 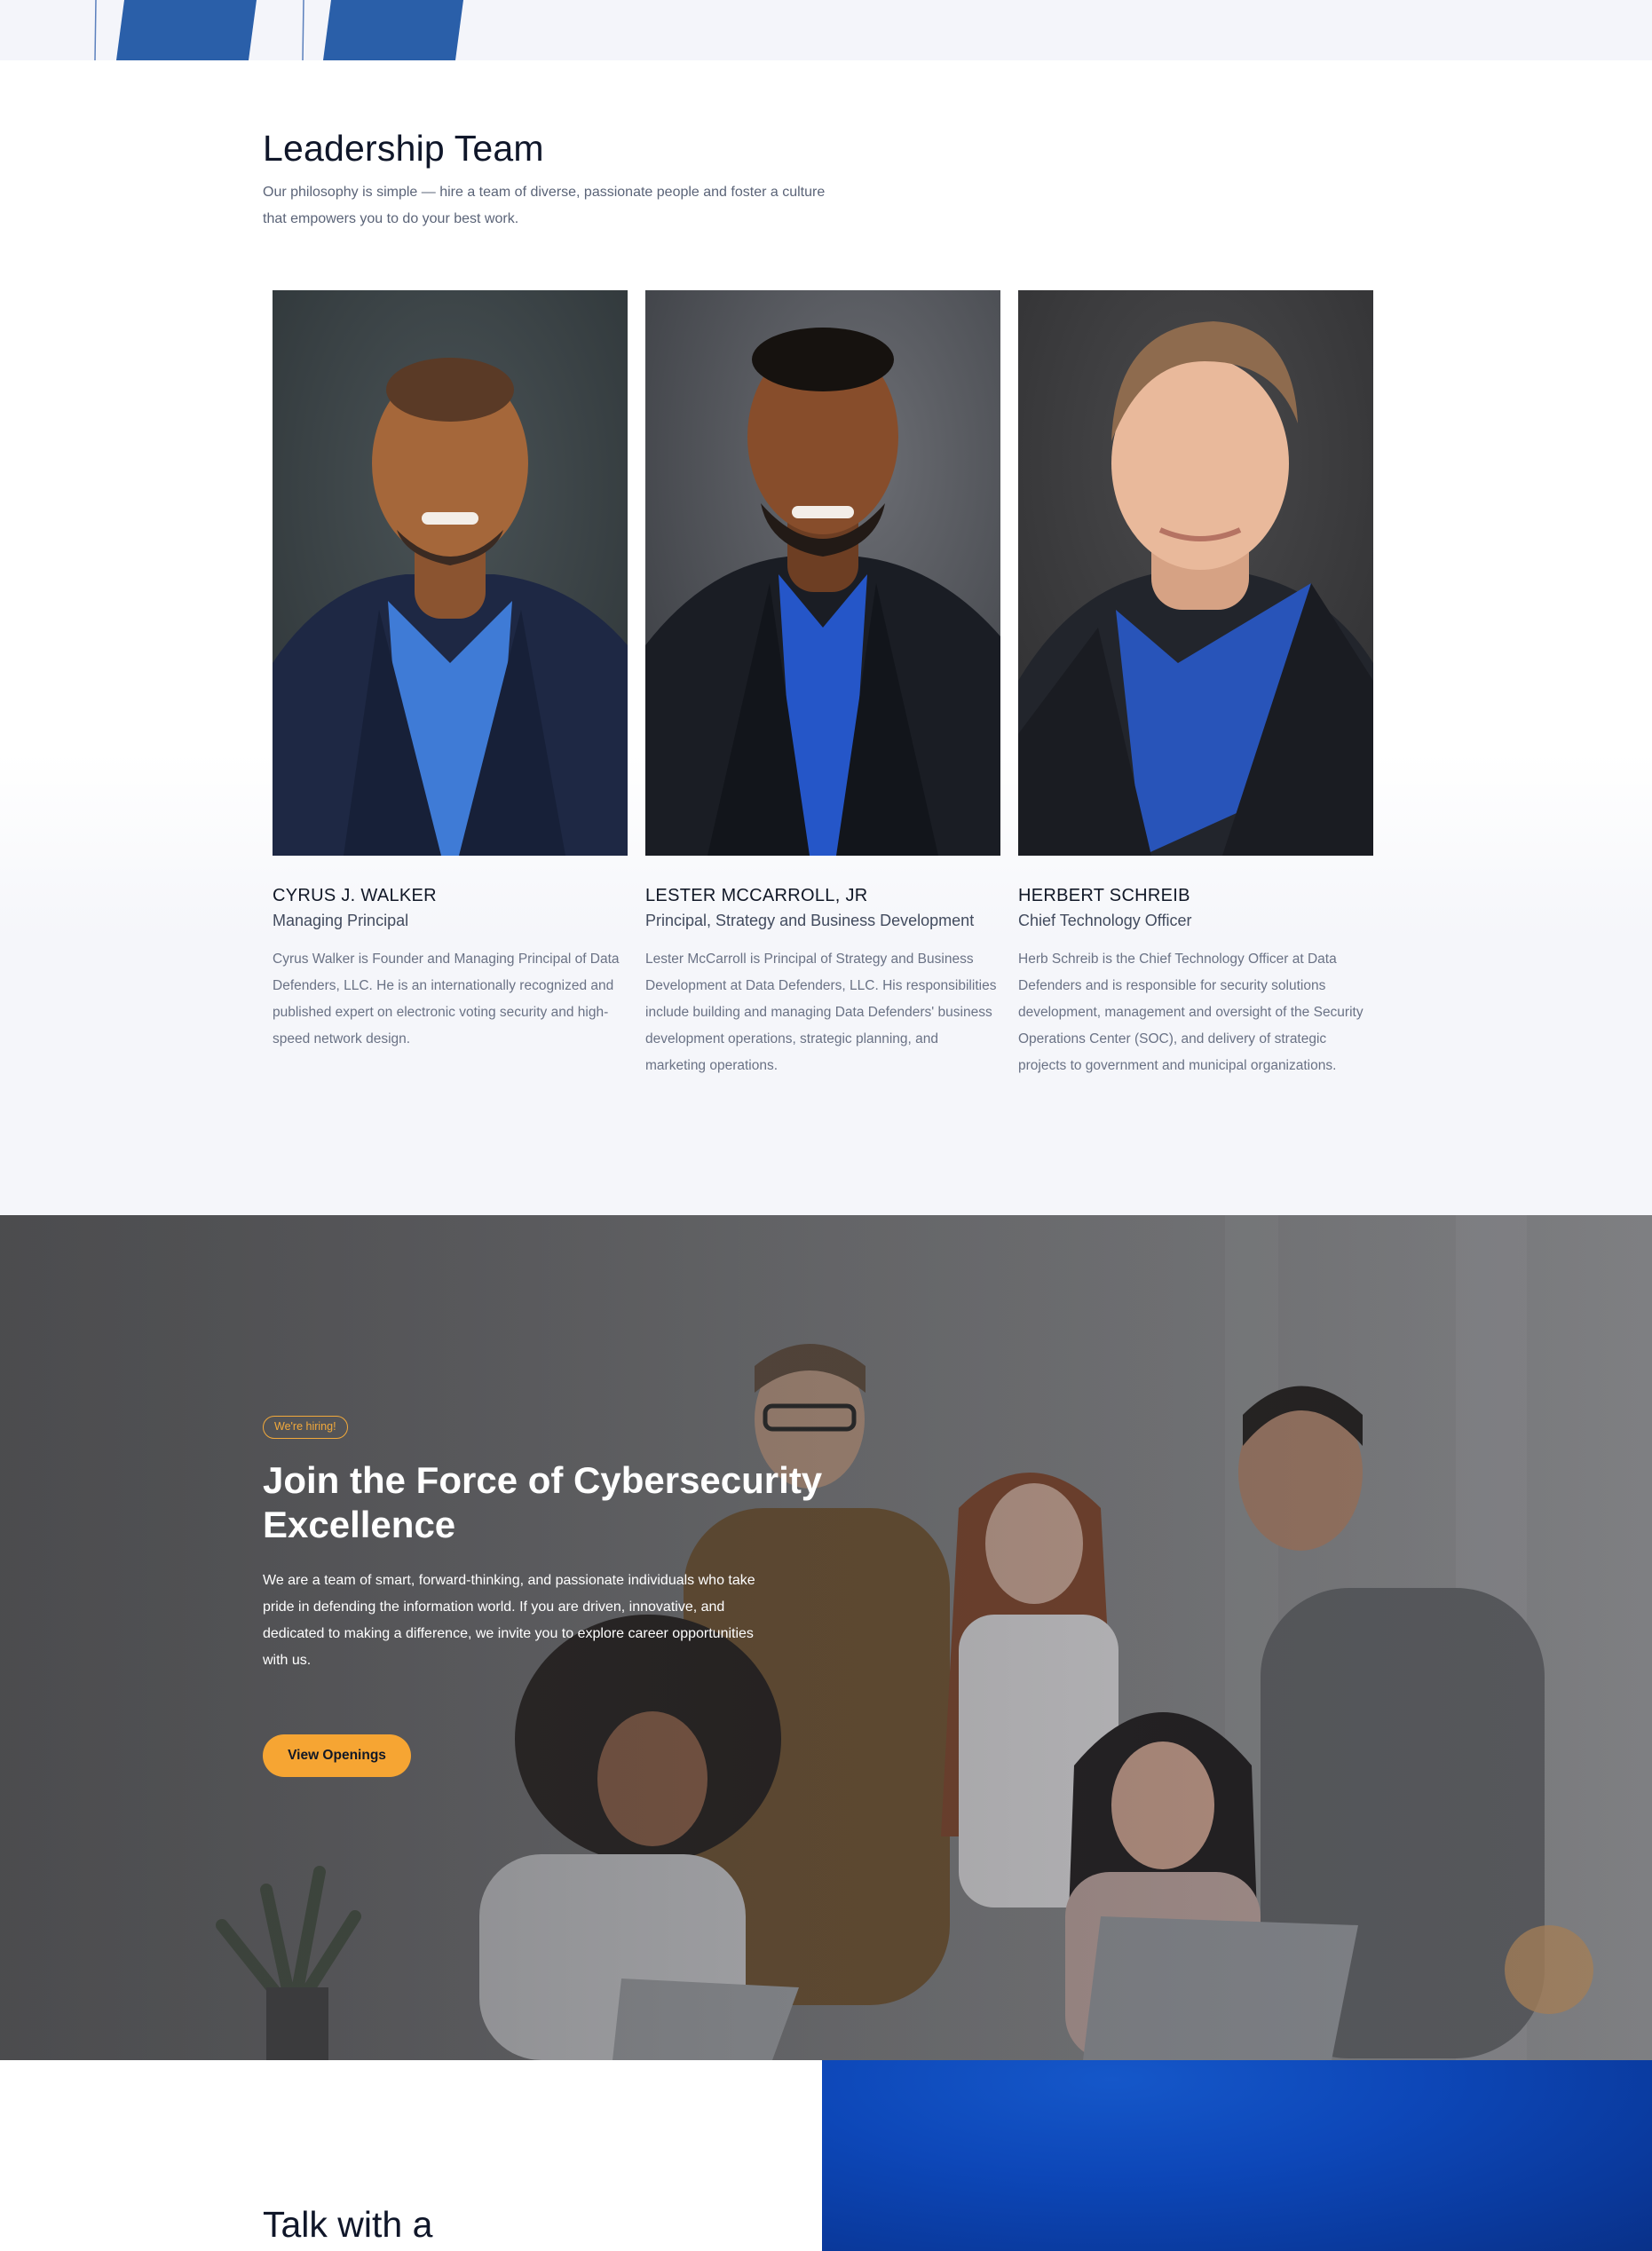 I want to click on team-member-role: Chief Technology Officer, so click(x=1105, y=920).